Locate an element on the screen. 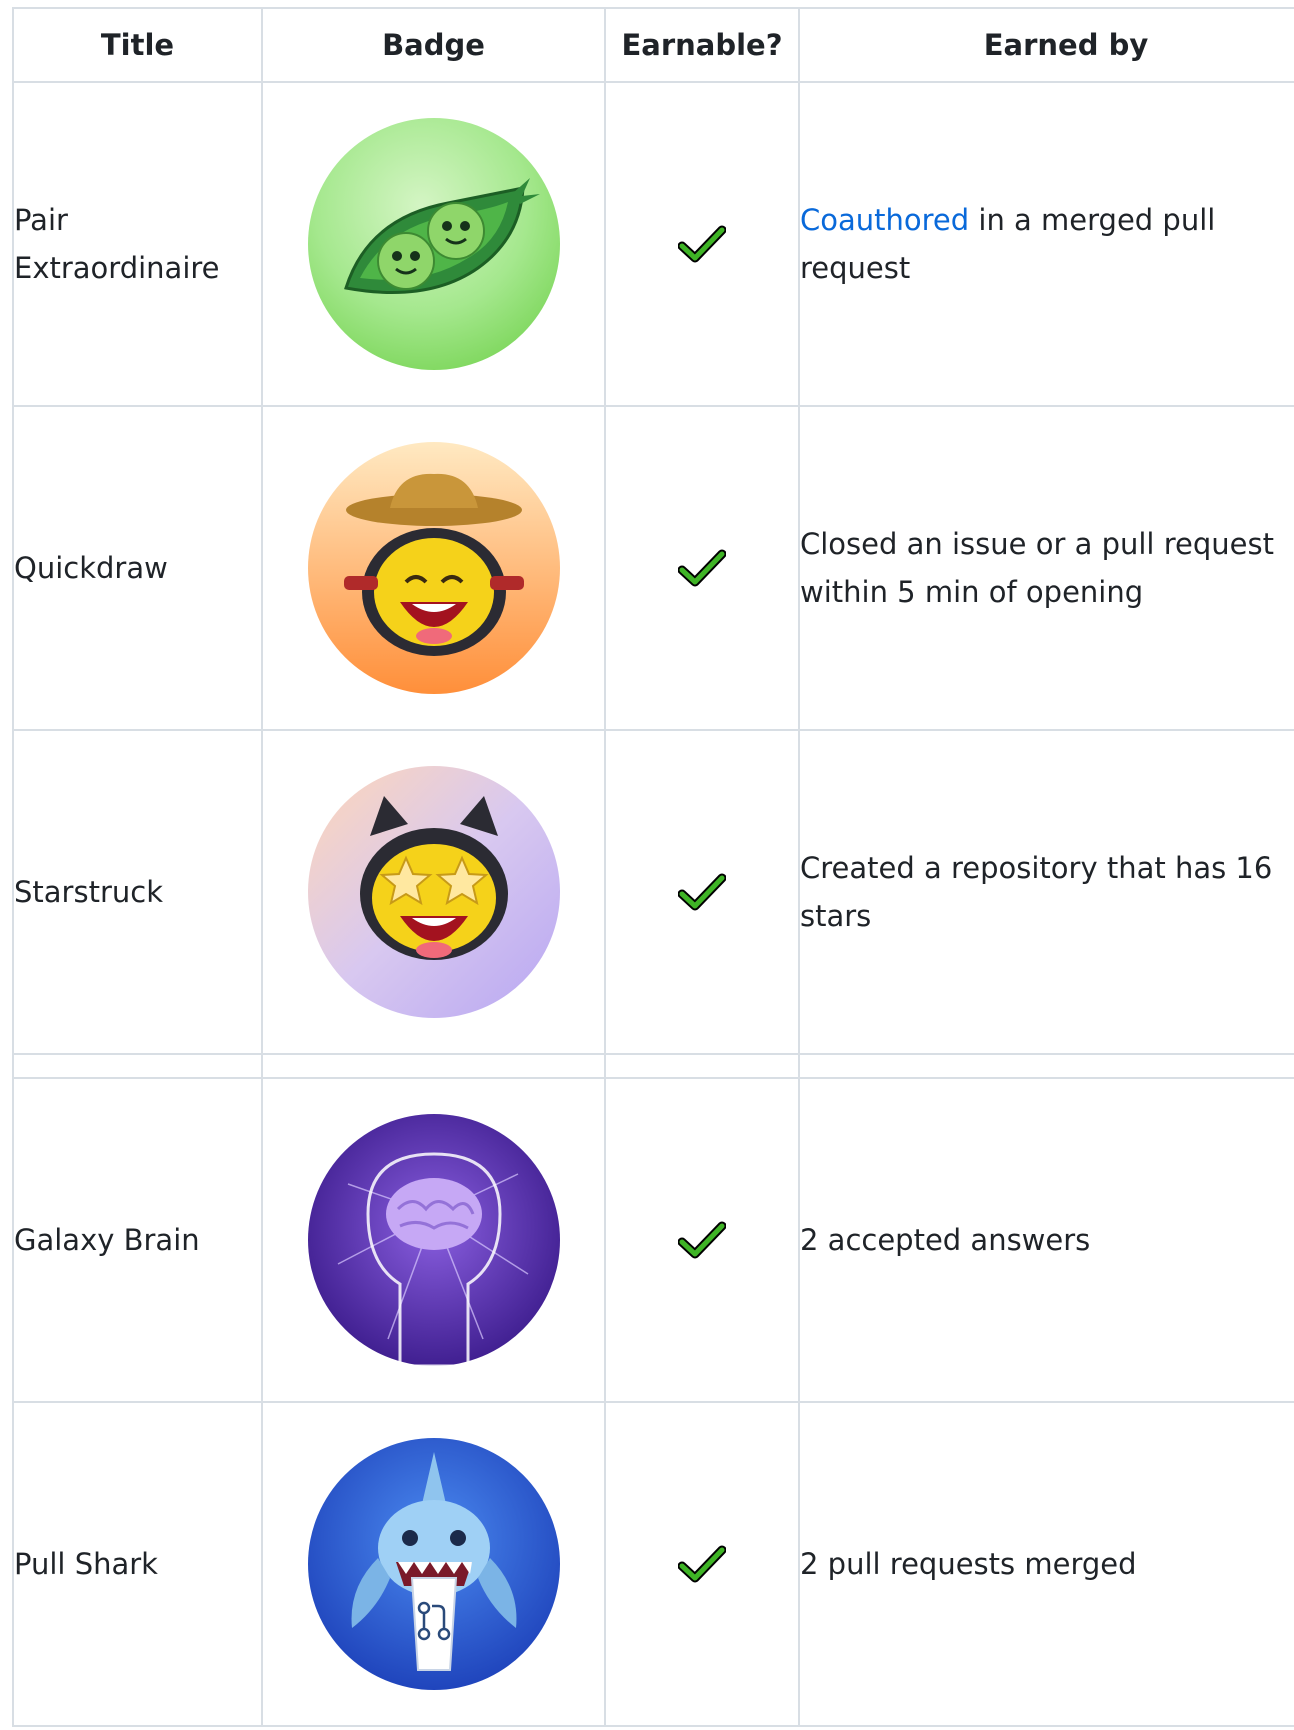 This screenshot has height=1730, width=1294. coauthored-link: Coauthored is located at coordinates (884, 220).